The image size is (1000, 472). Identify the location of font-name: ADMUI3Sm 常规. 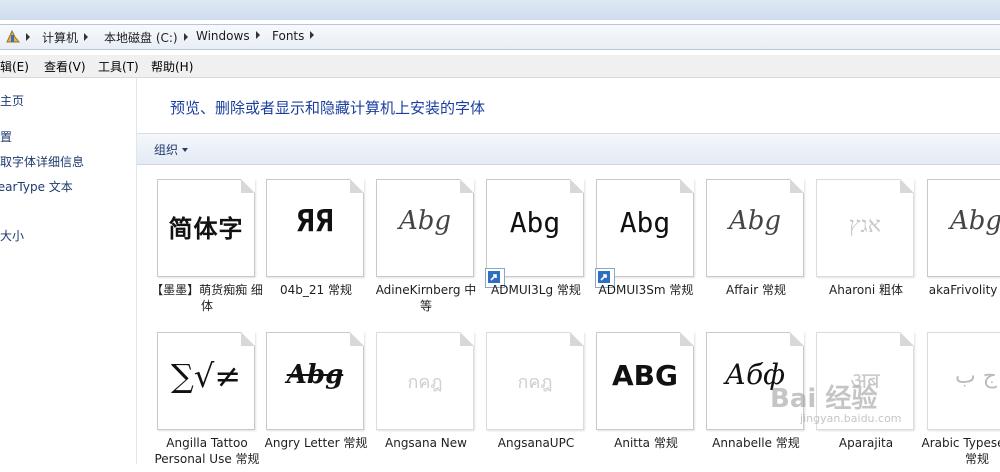
(646, 290).